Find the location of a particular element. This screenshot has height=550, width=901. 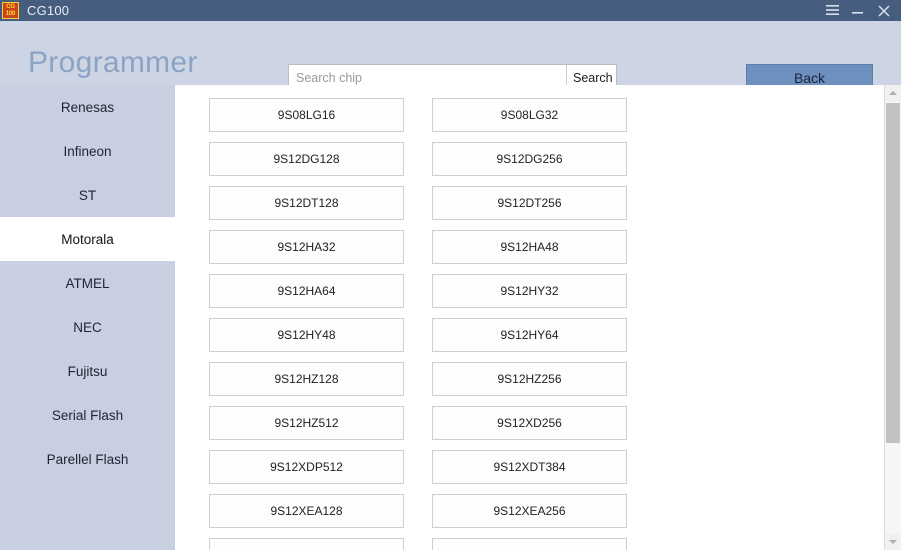

chip-button: 9S12XEA256 is located at coordinates (529, 511).